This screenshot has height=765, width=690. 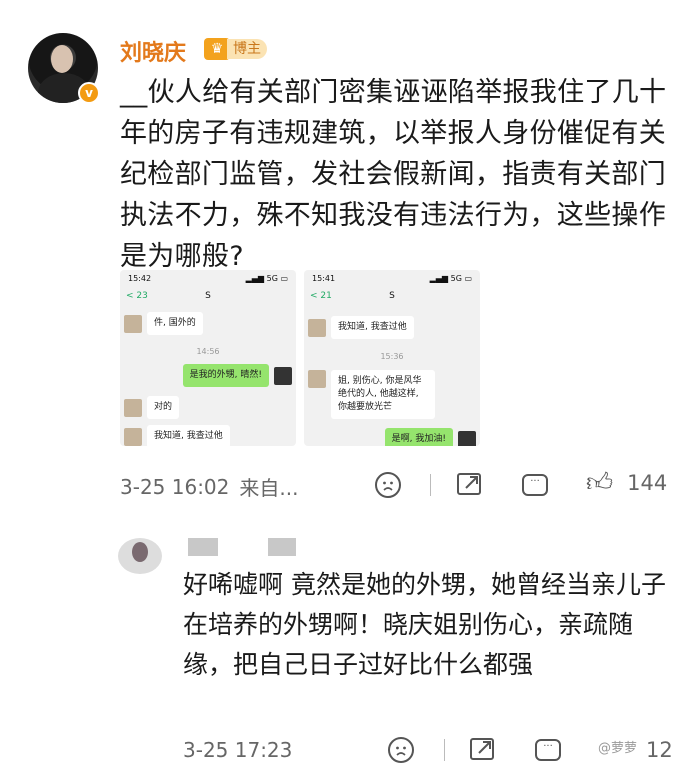 I want to click on reply-share-button, so click(x=482, y=749).